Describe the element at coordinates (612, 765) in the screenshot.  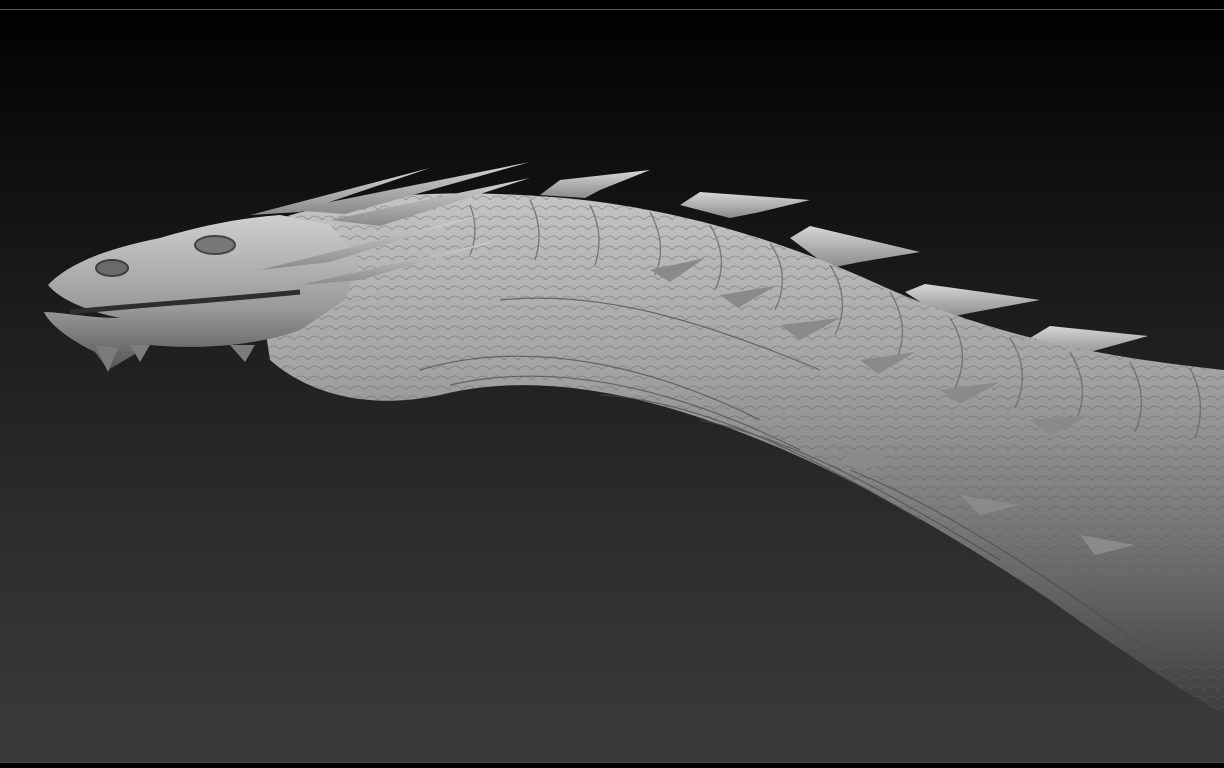
I see `canvas-bottom-edge` at that location.